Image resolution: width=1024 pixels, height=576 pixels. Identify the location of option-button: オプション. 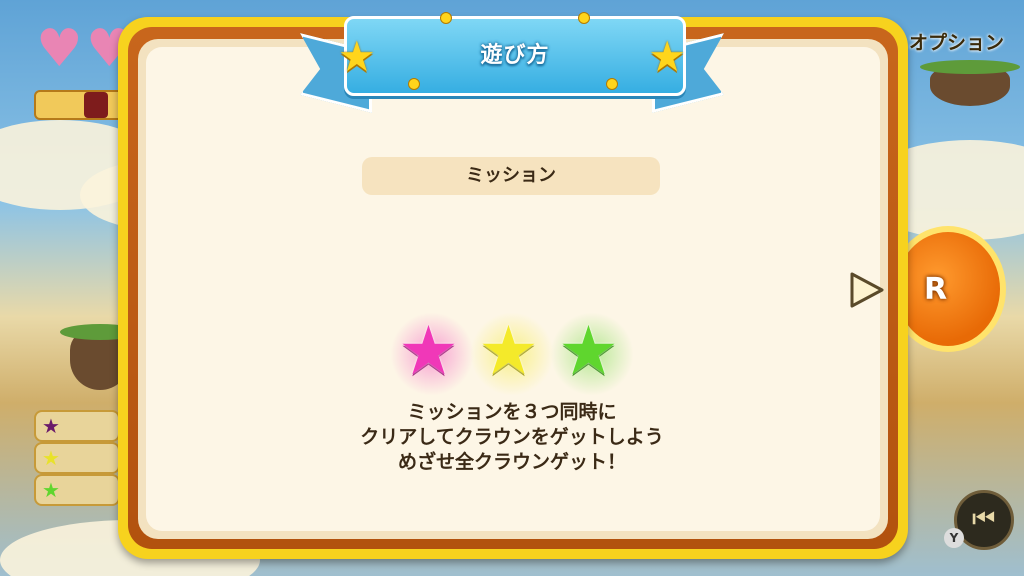
(956, 41).